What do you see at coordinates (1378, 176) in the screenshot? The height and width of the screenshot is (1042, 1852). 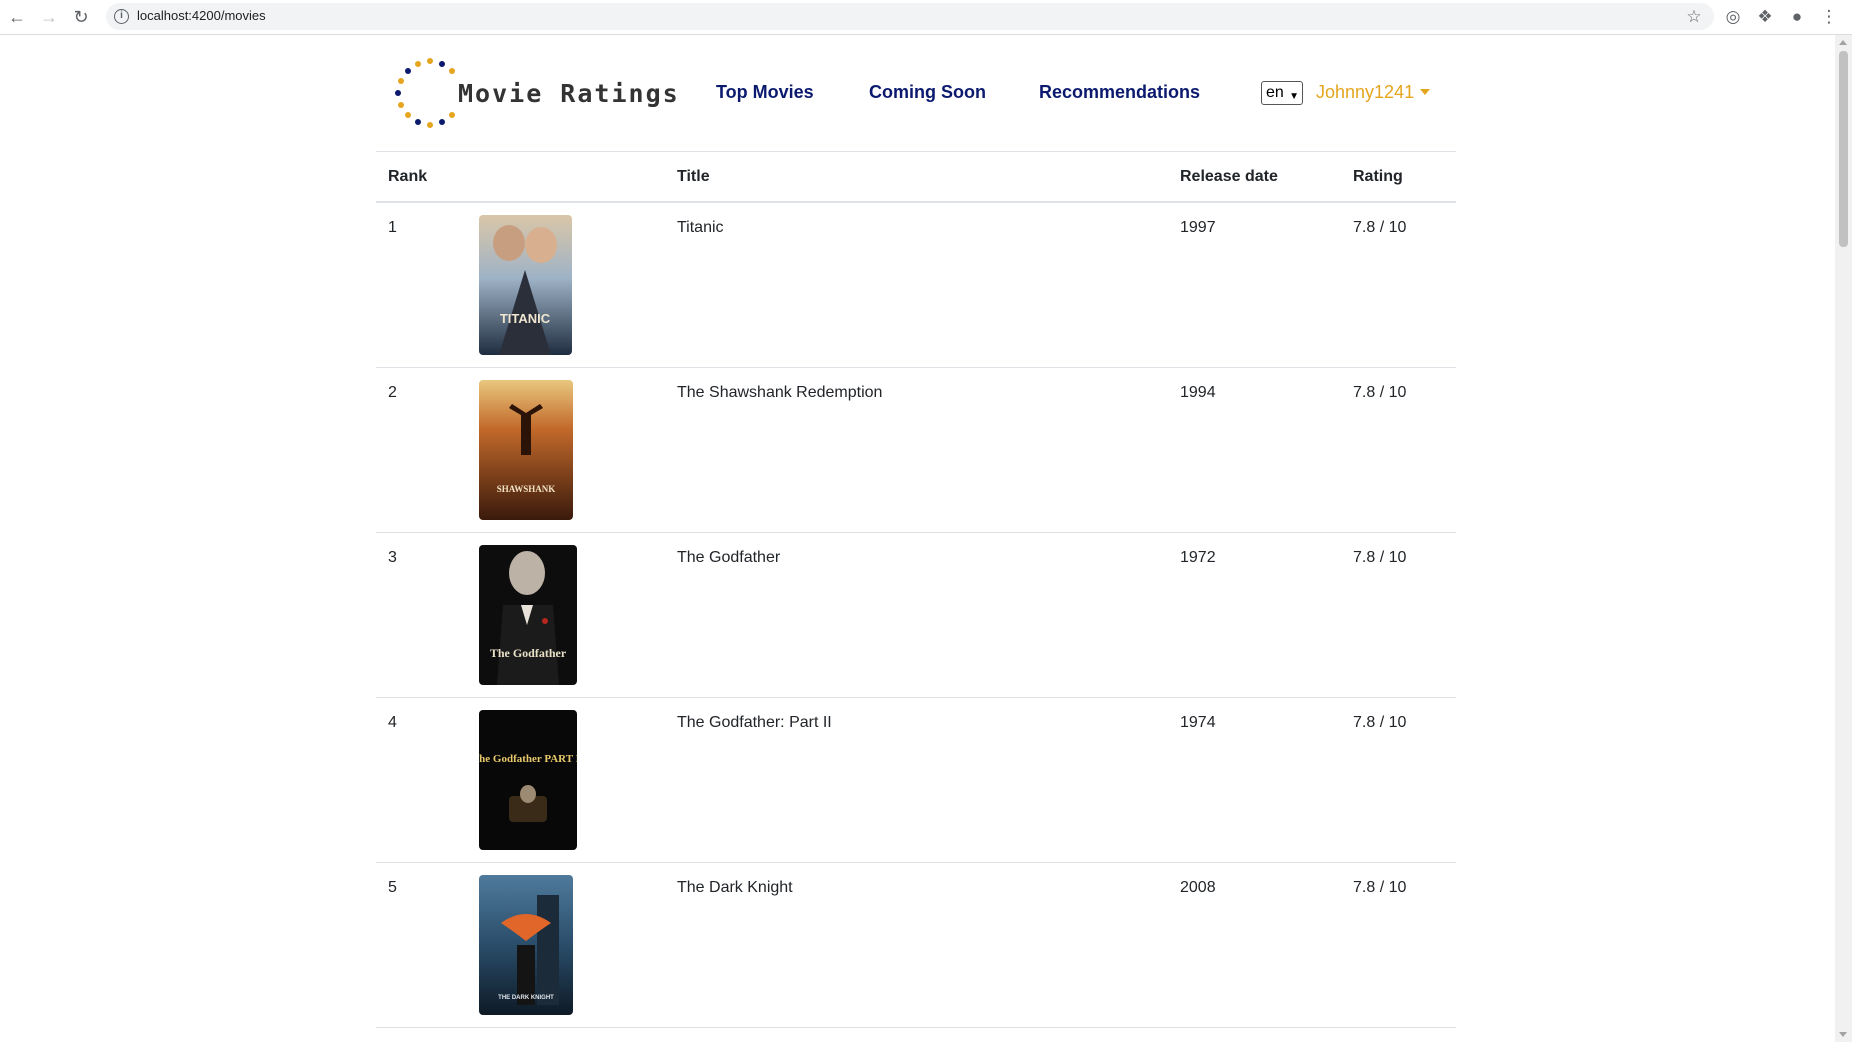 I see `col-rating: Rating` at bounding box center [1378, 176].